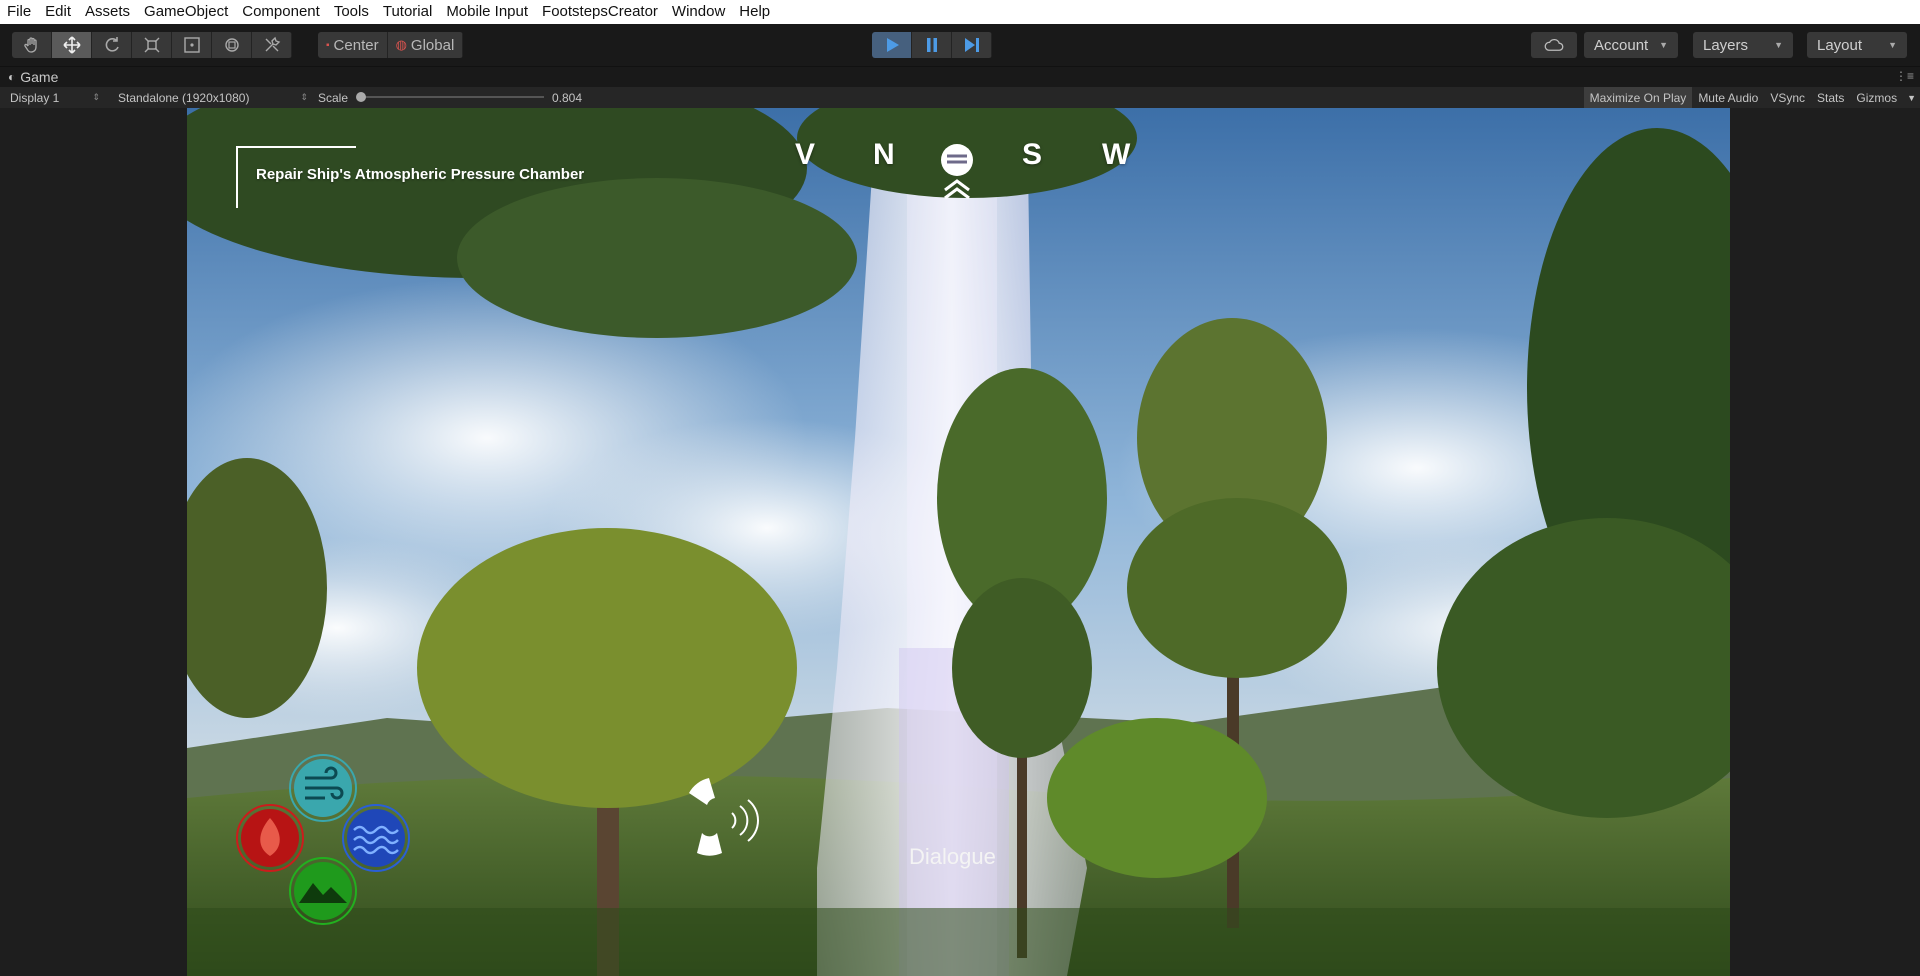 This screenshot has width=1920, height=976. I want to click on scale-tool-button, so click(152, 45).